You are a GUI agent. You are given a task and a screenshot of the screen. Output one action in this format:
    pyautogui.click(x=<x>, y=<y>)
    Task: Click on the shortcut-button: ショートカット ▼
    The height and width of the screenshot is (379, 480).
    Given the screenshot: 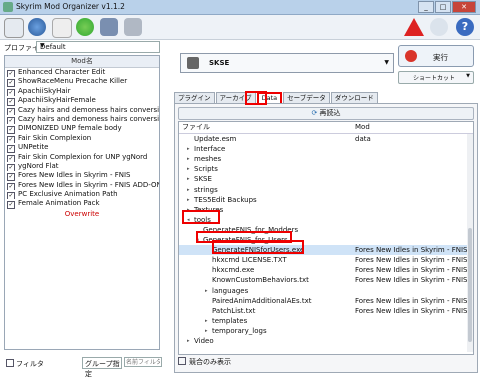 What is the action you would take?
    pyautogui.click(x=436, y=77)
    